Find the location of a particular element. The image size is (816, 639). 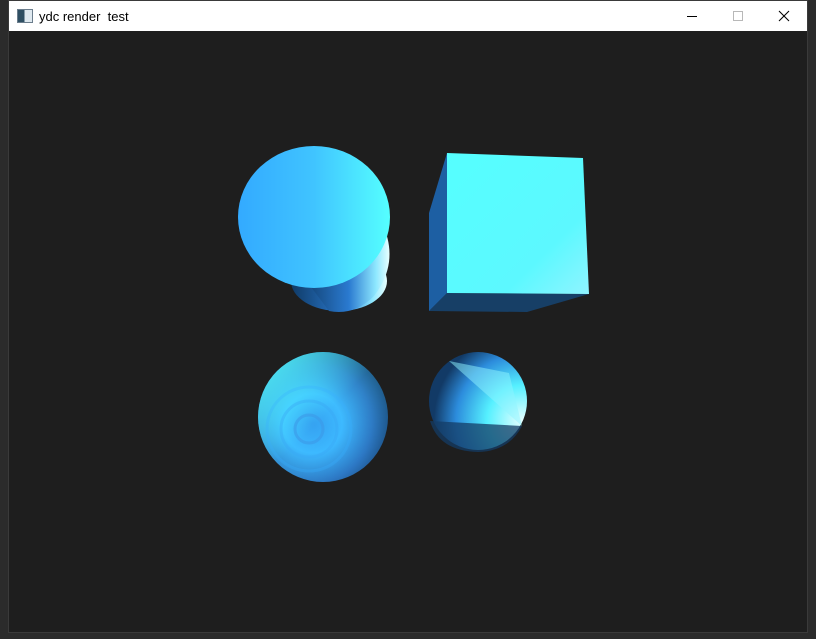

cube-object is located at coordinates (509, 232).